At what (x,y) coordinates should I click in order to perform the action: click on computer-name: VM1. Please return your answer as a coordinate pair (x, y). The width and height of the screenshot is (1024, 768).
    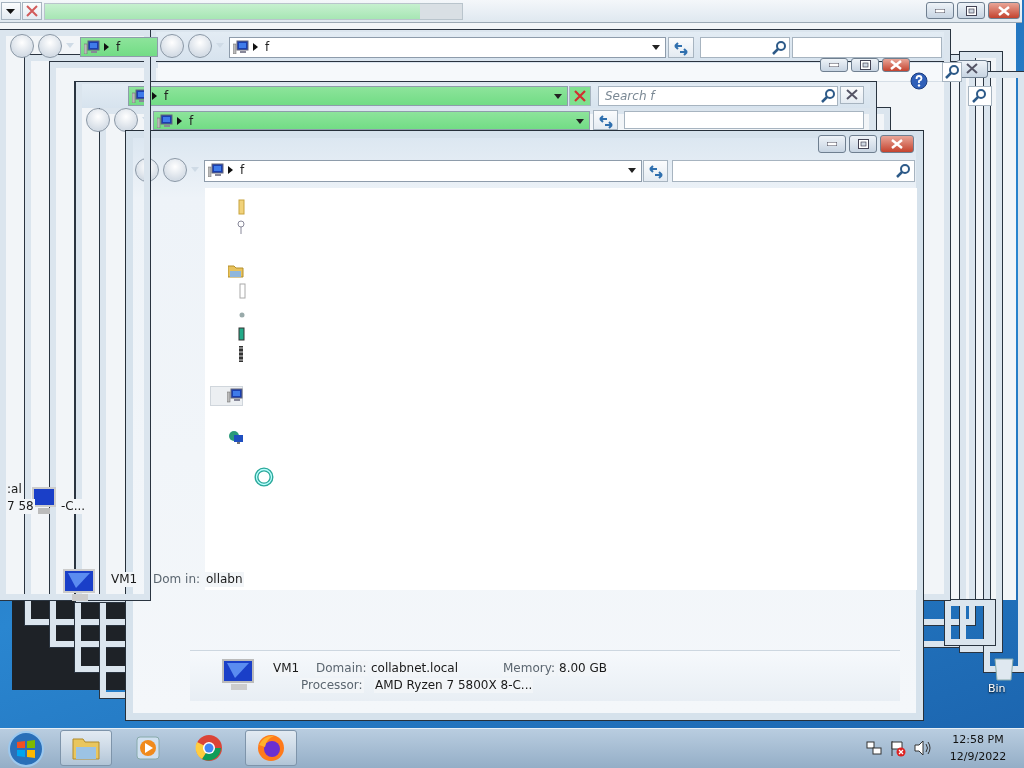
    Looking at the image, I should click on (124, 579).